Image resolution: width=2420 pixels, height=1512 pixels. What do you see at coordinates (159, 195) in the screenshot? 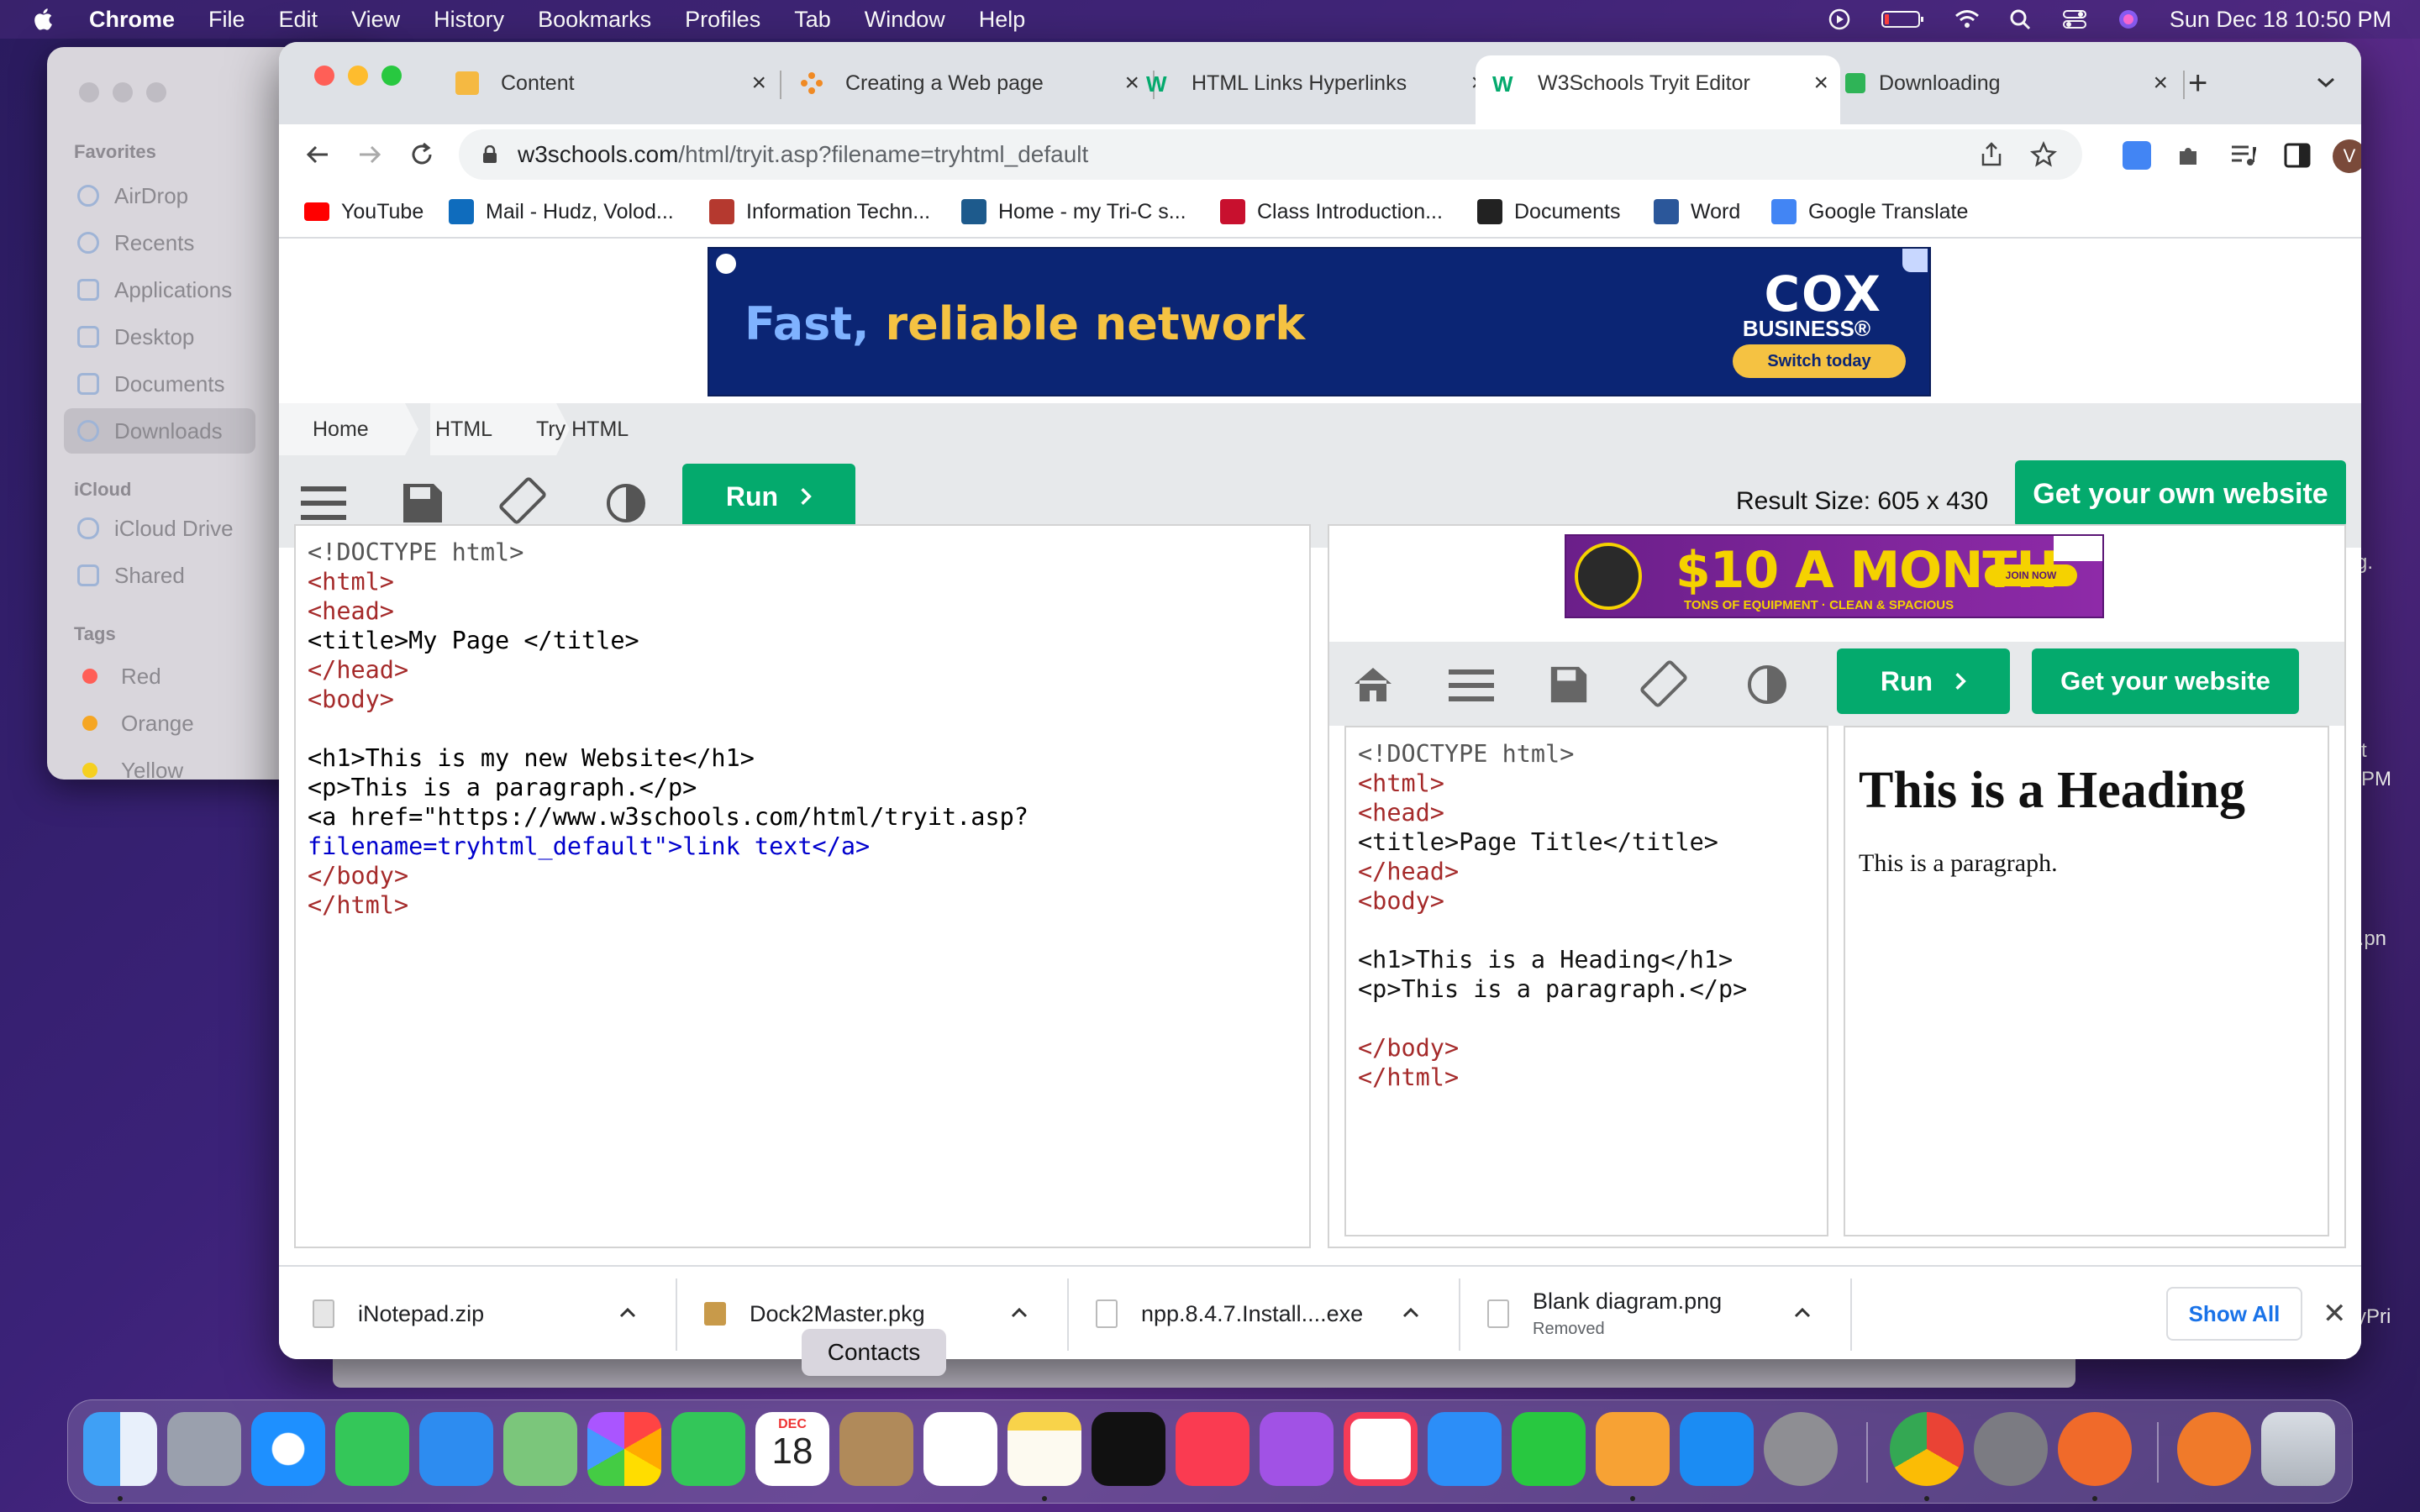
I see `finder-item-airdrop: AirDrop` at bounding box center [159, 195].